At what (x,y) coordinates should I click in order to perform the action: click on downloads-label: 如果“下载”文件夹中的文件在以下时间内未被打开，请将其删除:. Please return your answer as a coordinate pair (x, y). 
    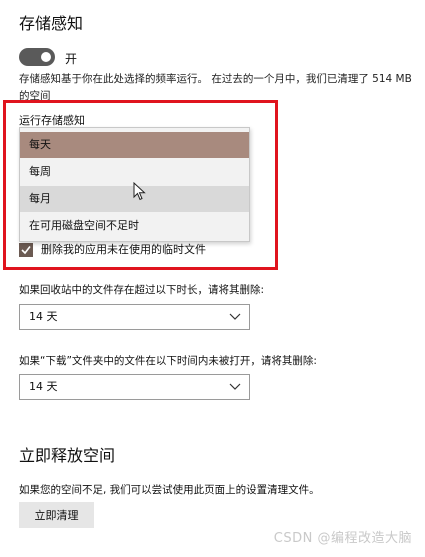
    Looking at the image, I should click on (168, 361).